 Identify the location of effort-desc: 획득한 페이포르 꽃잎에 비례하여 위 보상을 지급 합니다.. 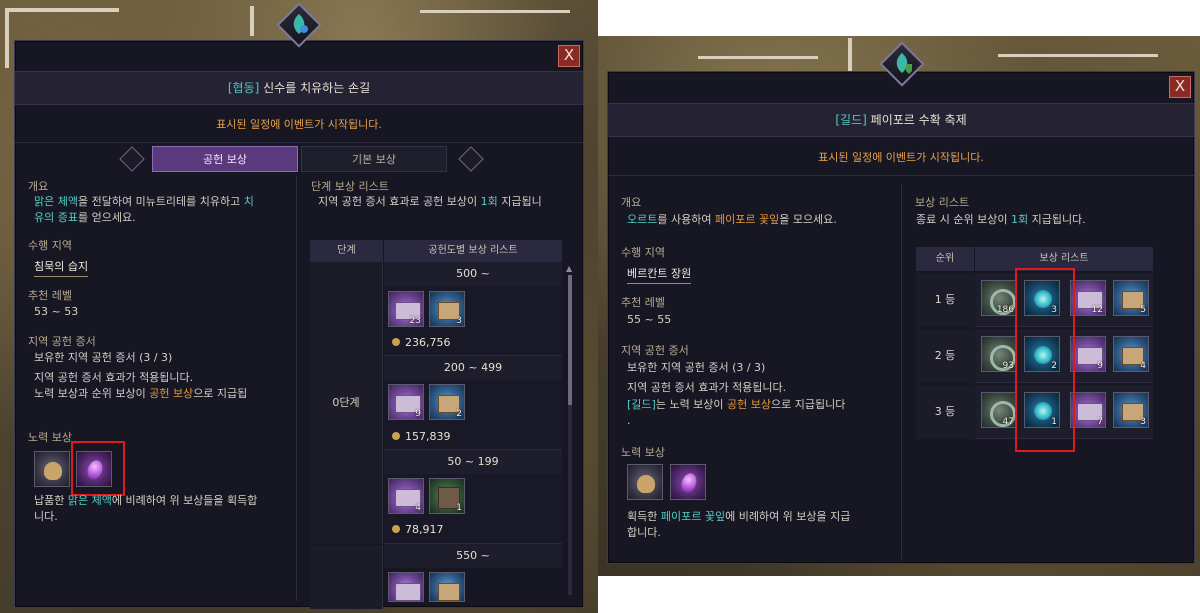
(762, 525).